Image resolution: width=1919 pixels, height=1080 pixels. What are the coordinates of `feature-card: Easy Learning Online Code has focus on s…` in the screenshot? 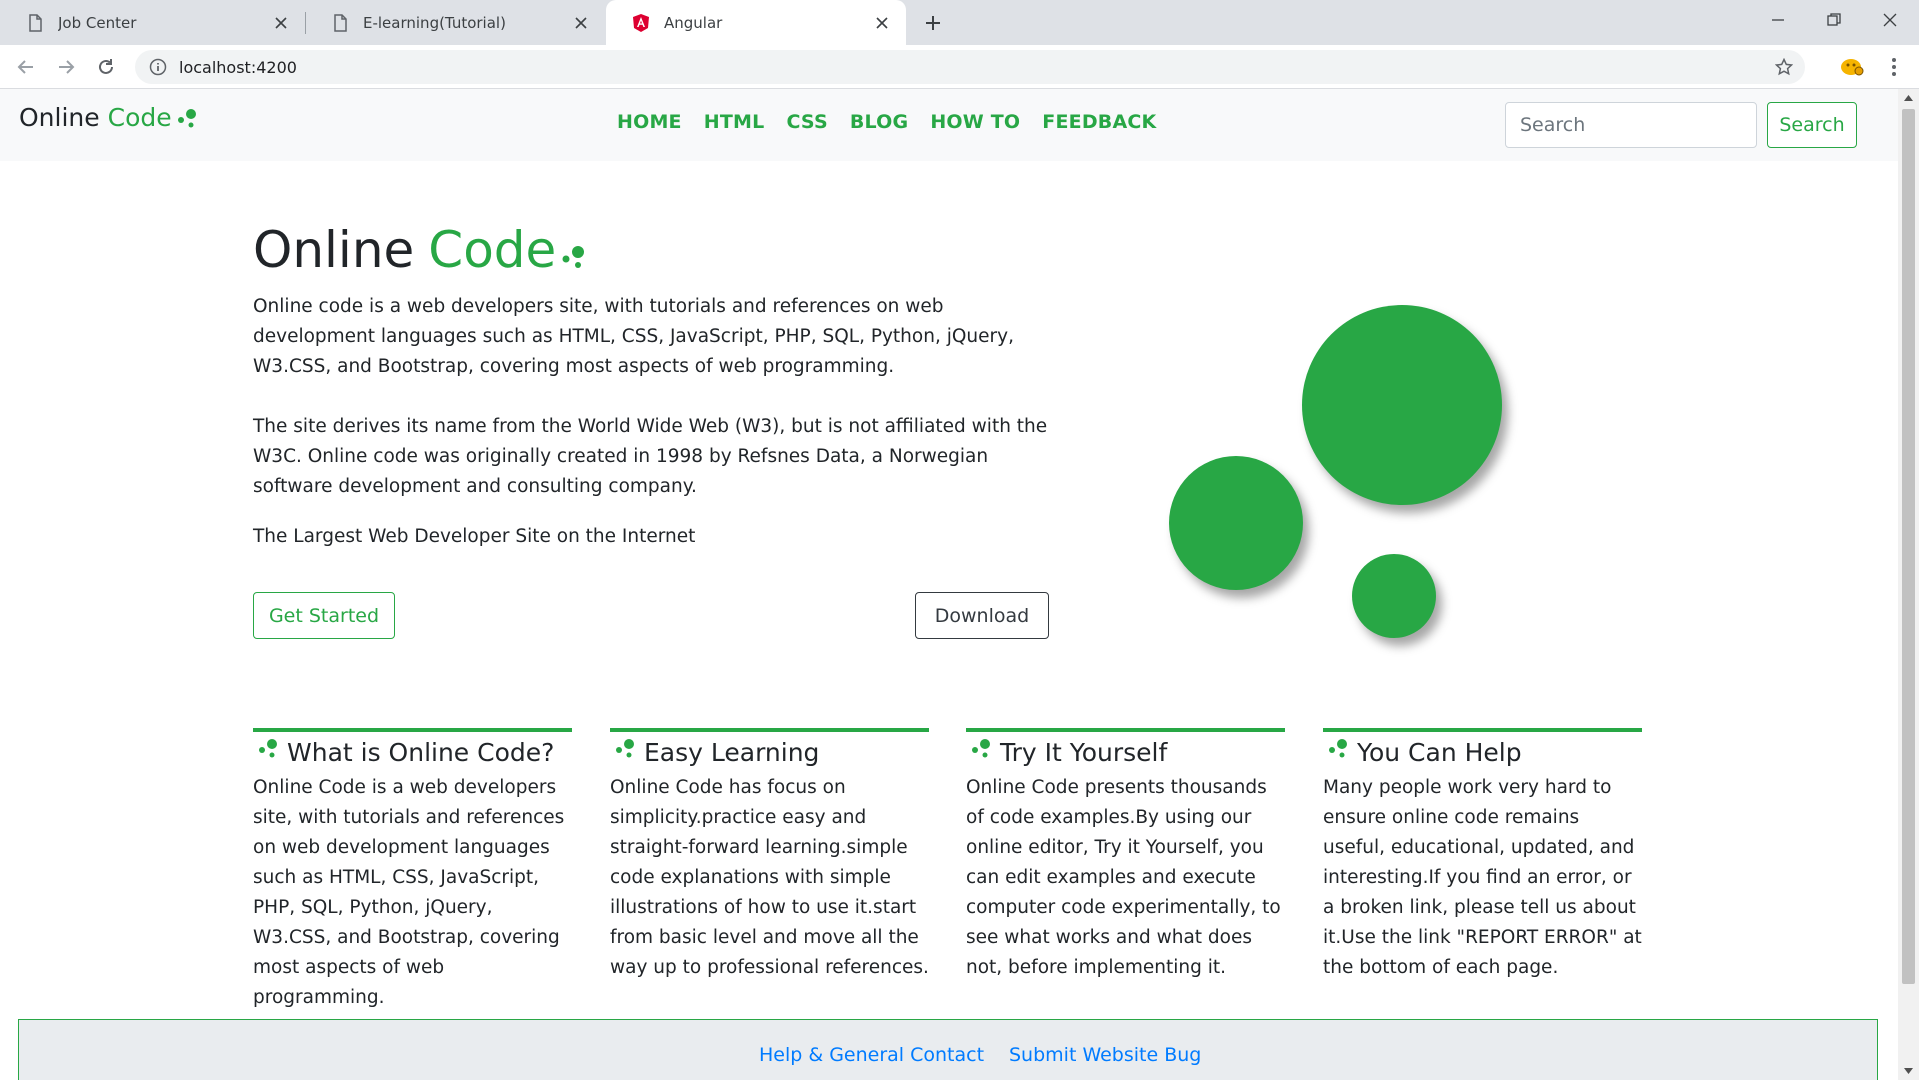 It's located at (769, 855).